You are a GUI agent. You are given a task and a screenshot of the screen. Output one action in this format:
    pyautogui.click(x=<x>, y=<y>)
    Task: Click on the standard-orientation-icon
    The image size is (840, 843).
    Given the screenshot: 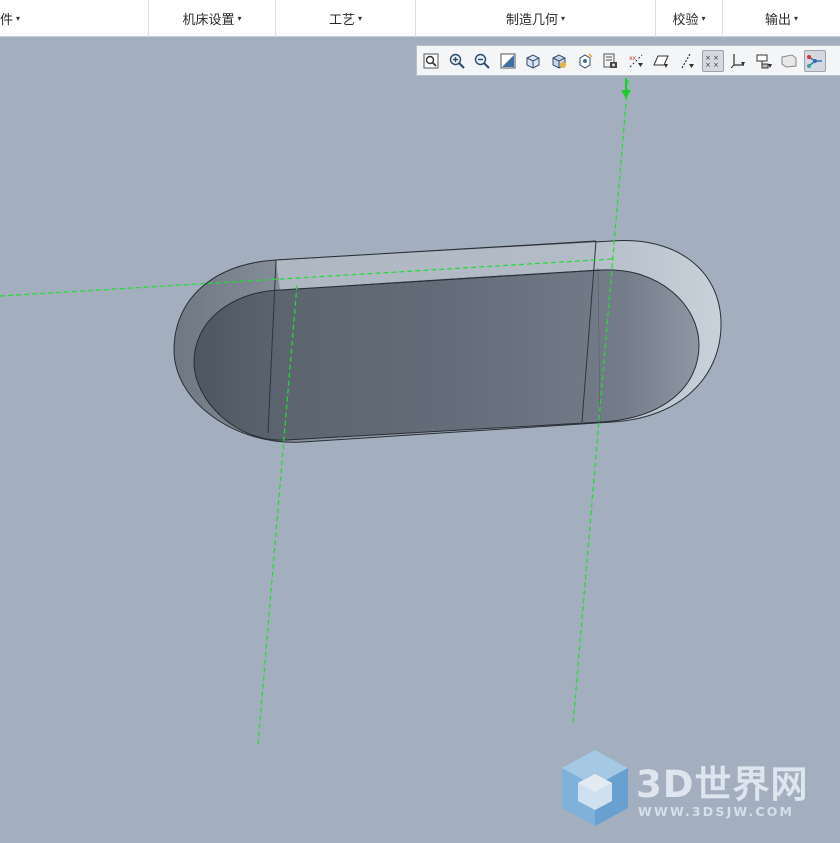 What is the action you would take?
    pyautogui.click(x=559, y=61)
    